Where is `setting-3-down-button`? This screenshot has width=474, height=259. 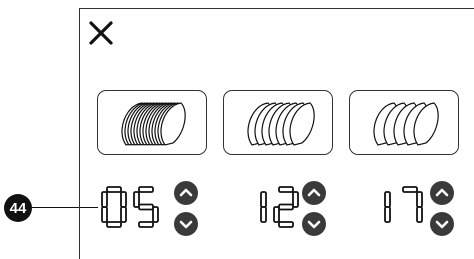 setting-3-down-button is located at coordinates (442, 224).